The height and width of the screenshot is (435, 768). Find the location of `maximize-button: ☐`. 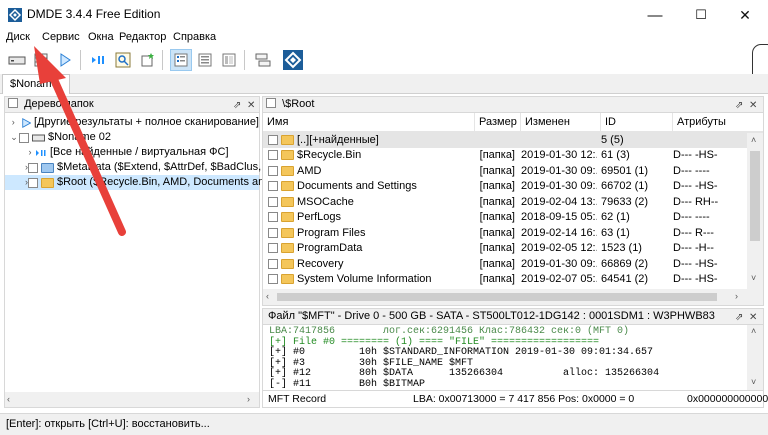

maximize-button: ☐ is located at coordinates (701, 15).